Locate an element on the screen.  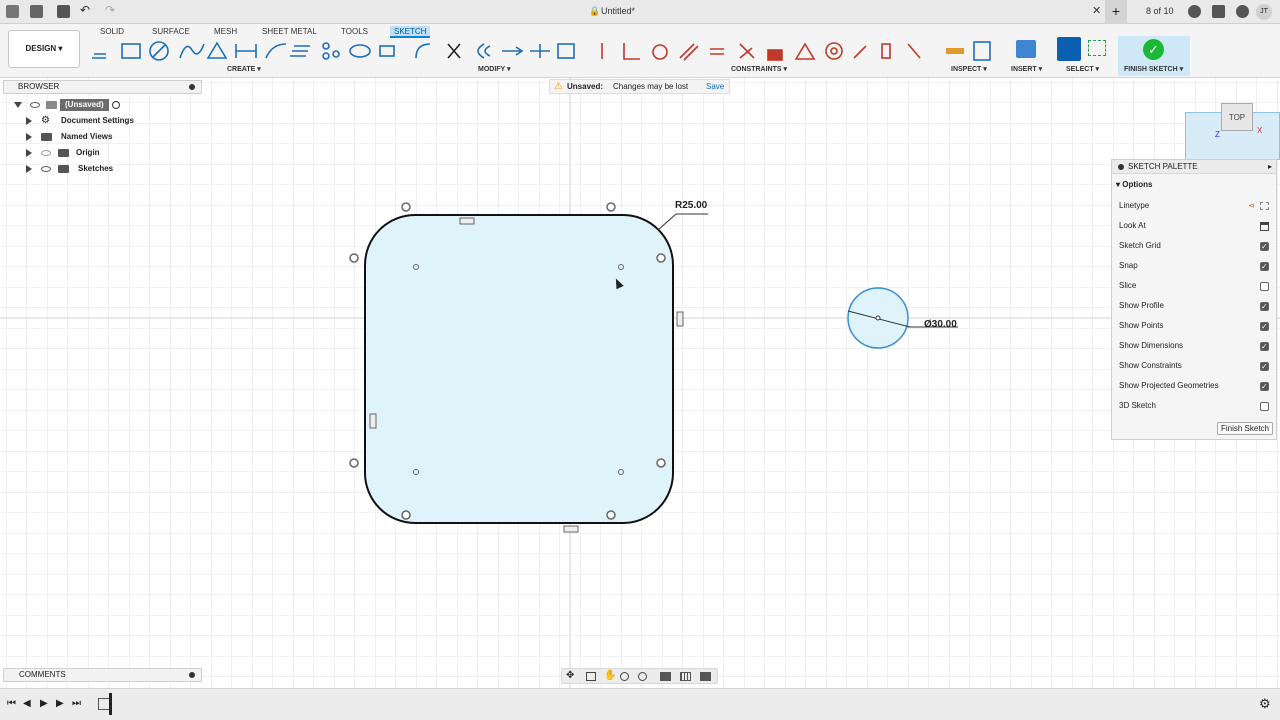
display-settings-icon is located at coordinates (665, 676).